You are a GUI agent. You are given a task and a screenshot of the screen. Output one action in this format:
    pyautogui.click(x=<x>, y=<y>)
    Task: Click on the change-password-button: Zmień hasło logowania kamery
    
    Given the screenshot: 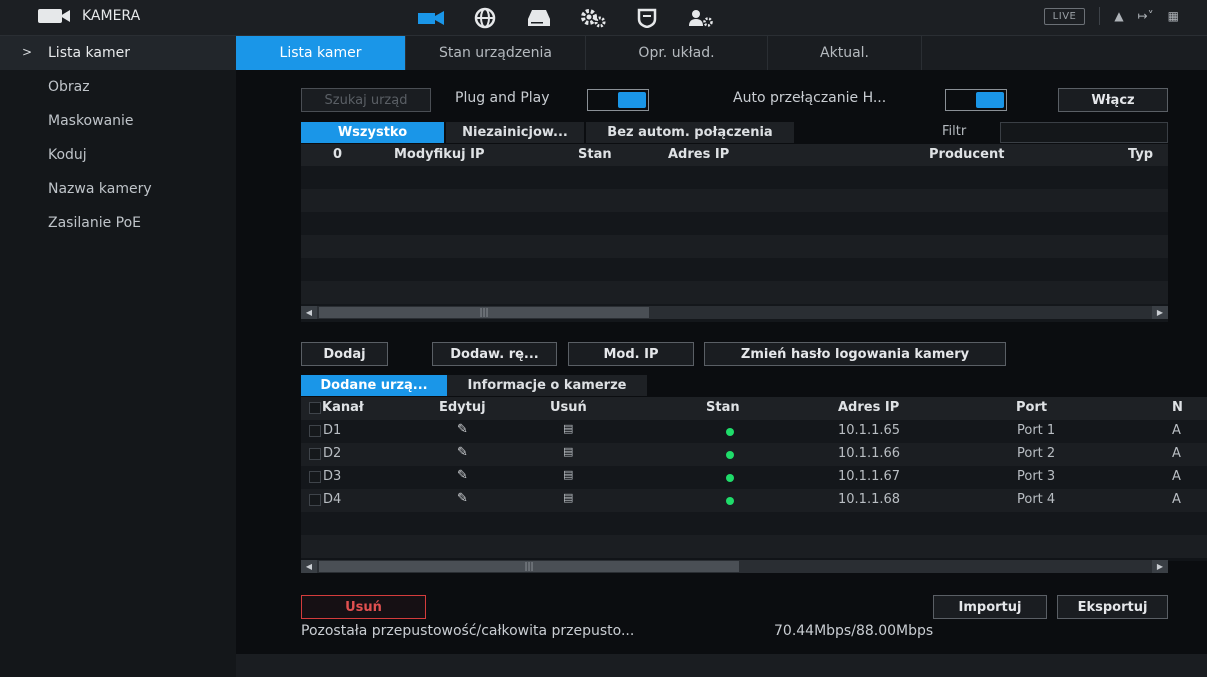 What is the action you would take?
    pyautogui.click(x=855, y=354)
    